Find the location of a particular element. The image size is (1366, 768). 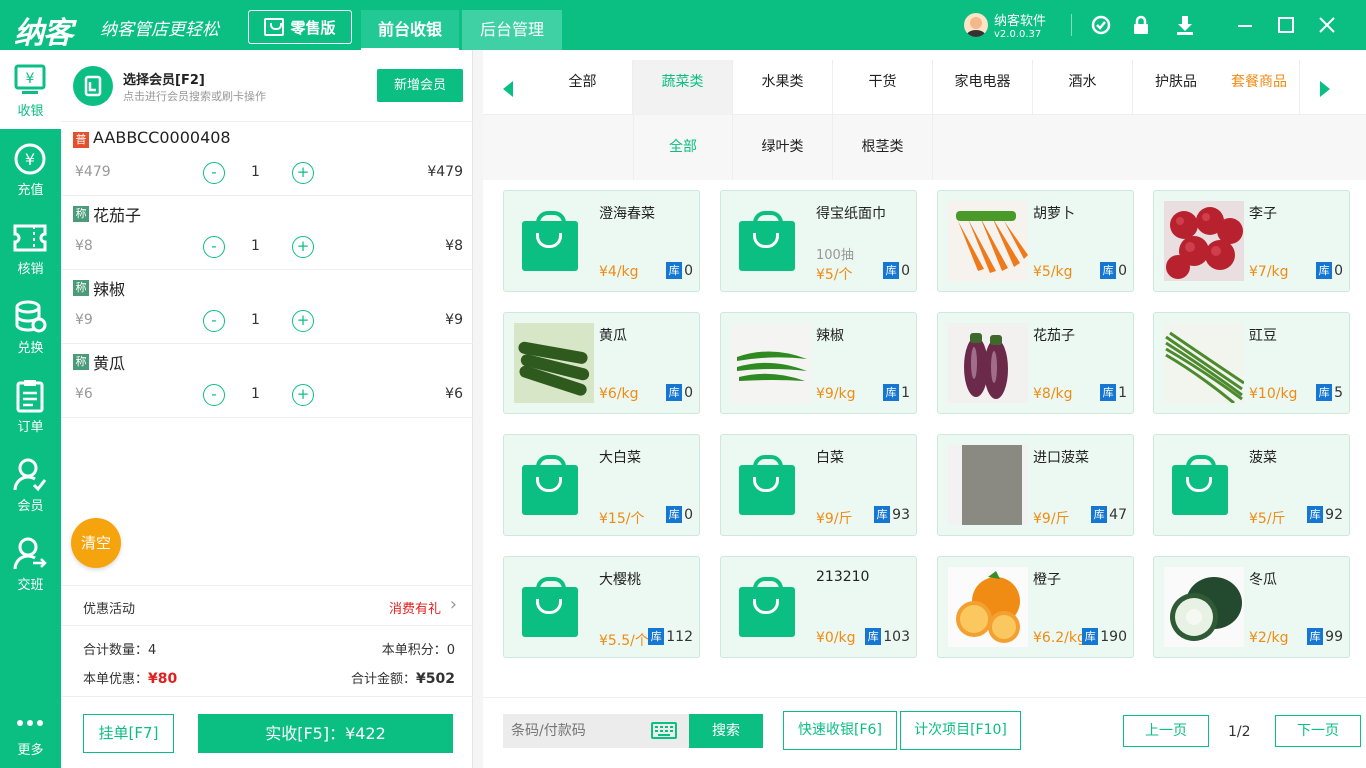

product-card: 豇豆 ¥10/kg 库 5 is located at coordinates (1251, 363).